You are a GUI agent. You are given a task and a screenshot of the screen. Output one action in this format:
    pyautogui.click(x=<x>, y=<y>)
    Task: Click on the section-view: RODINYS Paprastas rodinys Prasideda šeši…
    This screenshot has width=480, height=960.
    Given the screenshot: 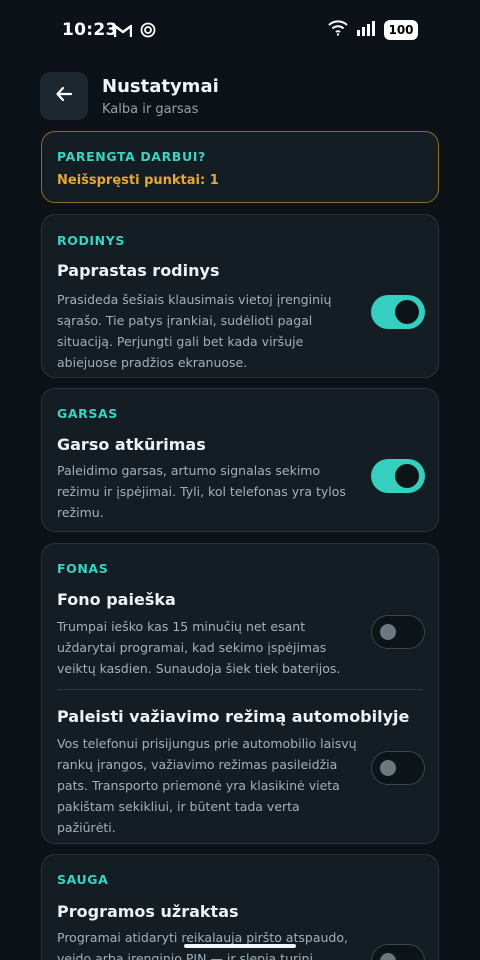 What is the action you would take?
    pyautogui.click(x=240, y=296)
    